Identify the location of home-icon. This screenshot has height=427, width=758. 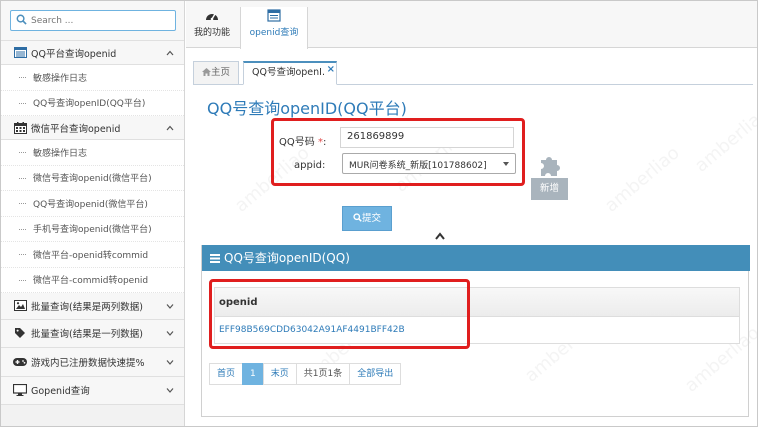
(206, 72).